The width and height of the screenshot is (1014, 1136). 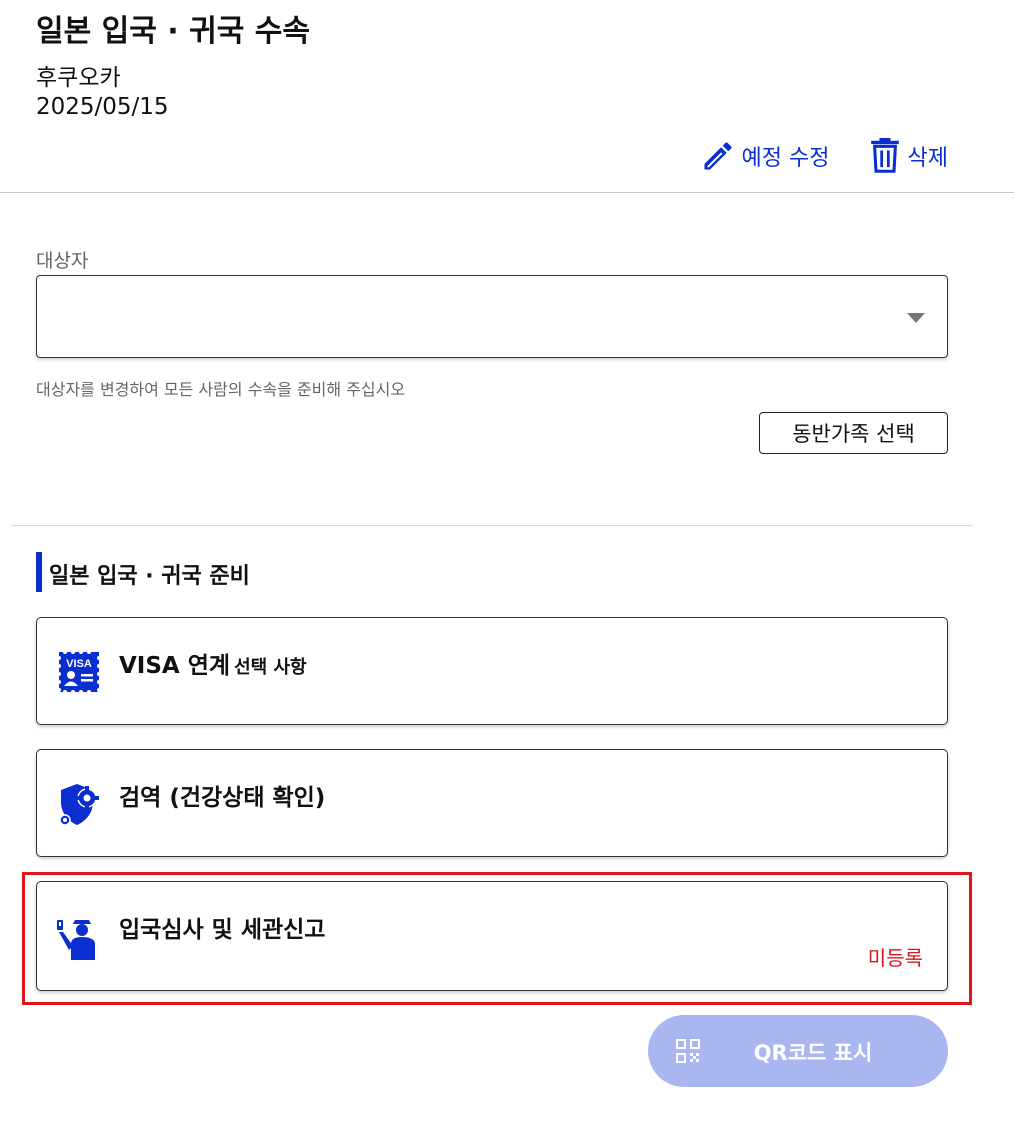 I want to click on immigration-officer-icon, so click(x=76, y=940).